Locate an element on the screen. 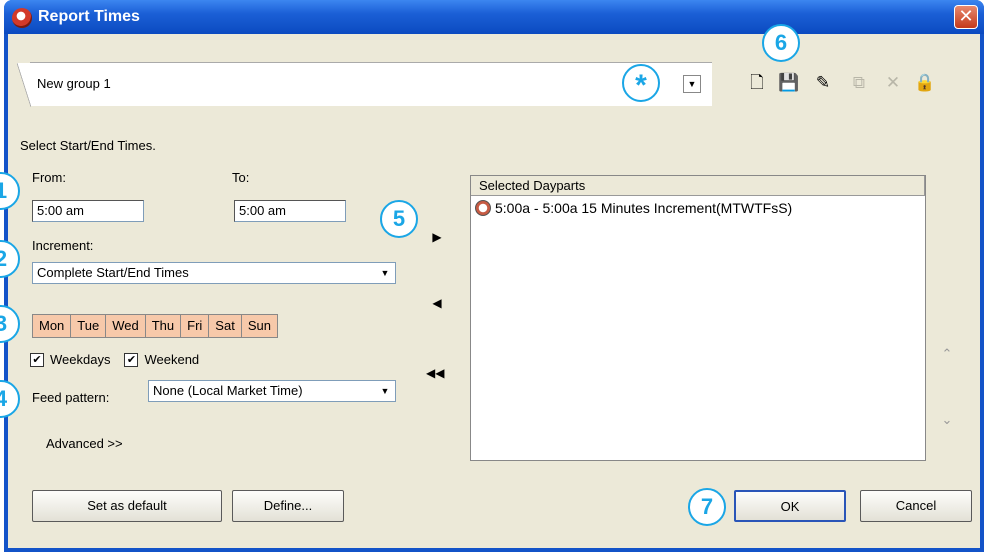 The height and width of the screenshot is (552, 989). day-tue: Tue is located at coordinates (89, 326).